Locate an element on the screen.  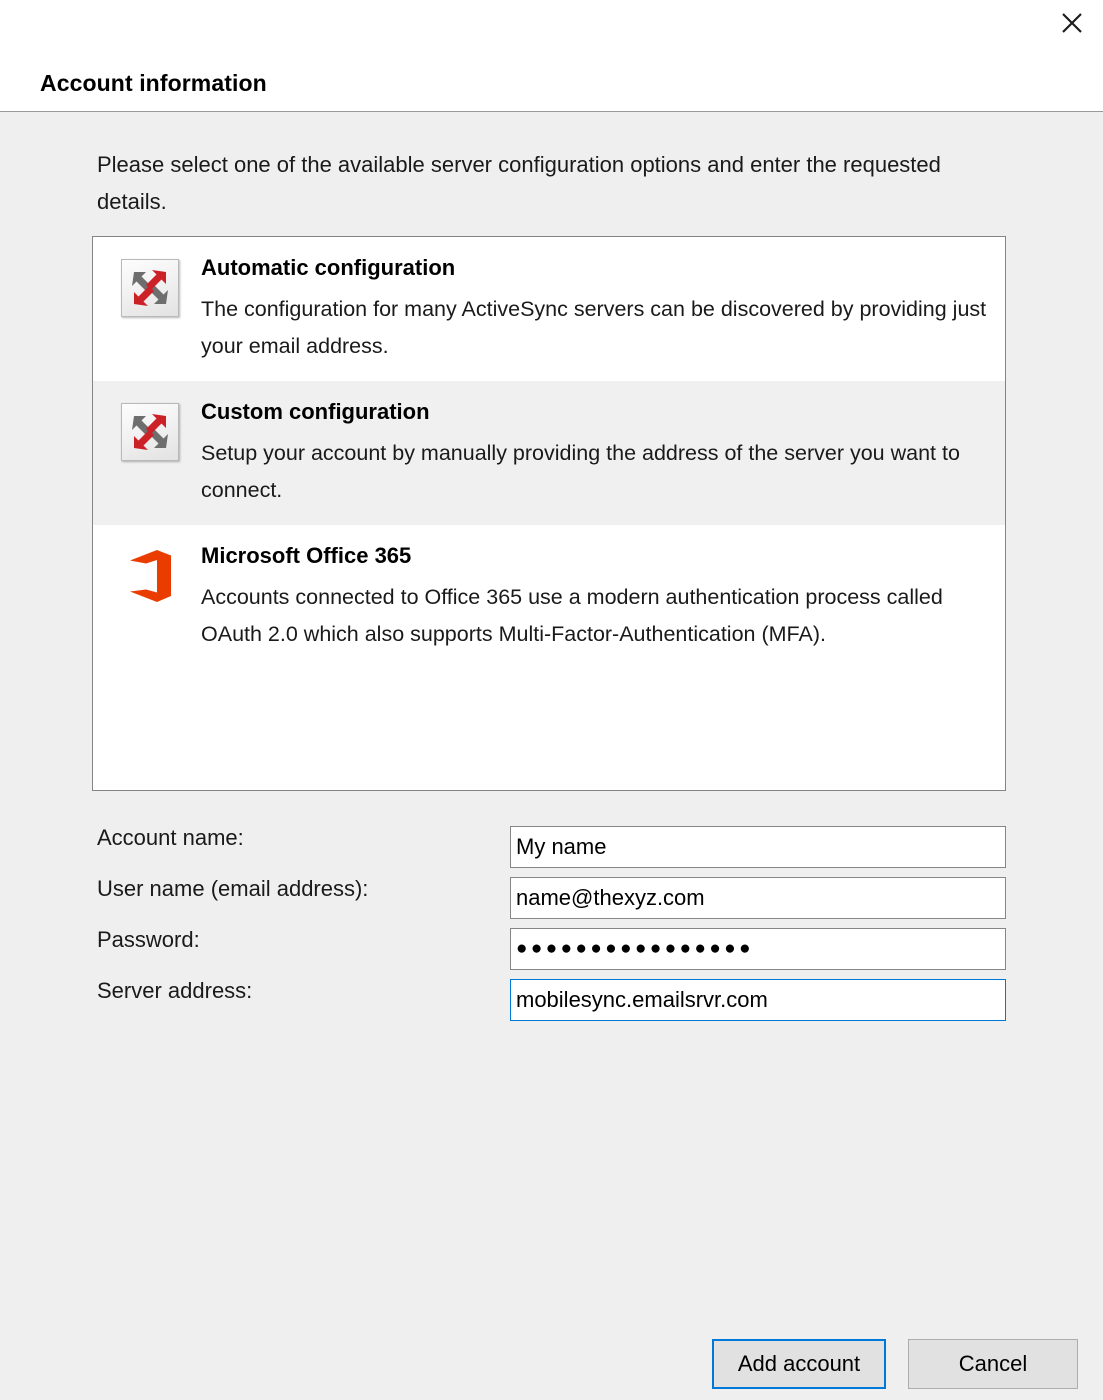
dialog-titlebar: Account information is located at coordinates (551, 56).